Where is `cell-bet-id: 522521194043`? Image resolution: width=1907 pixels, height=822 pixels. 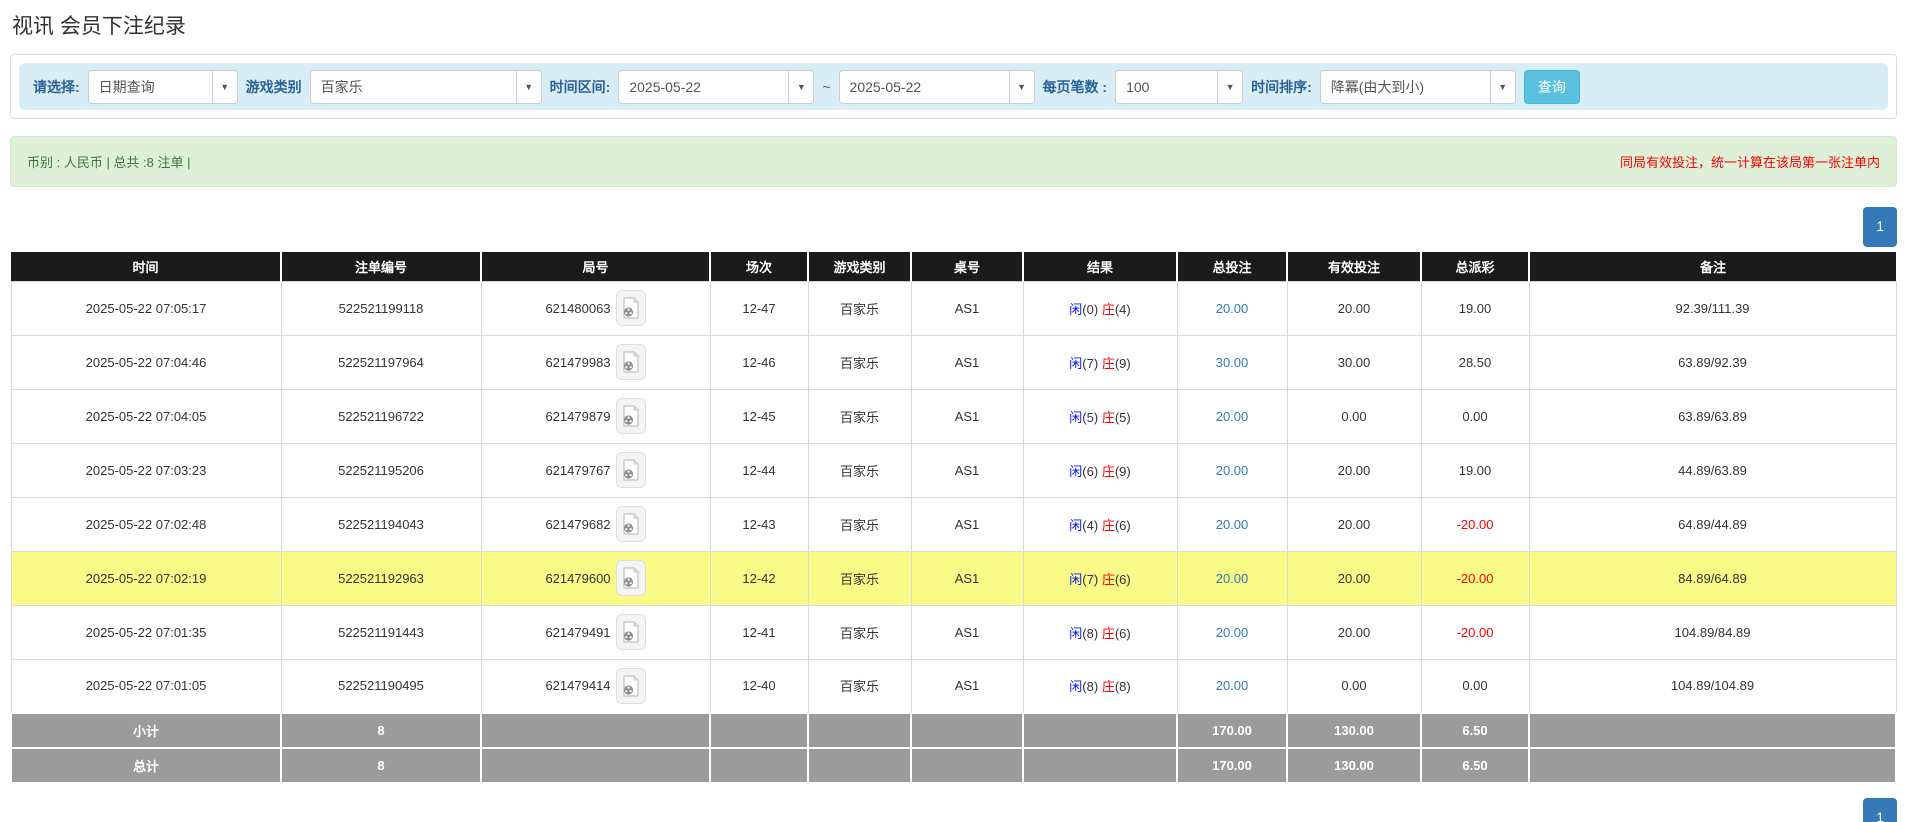
cell-bet-id: 522521194043 is located at coordinates (381, 524).